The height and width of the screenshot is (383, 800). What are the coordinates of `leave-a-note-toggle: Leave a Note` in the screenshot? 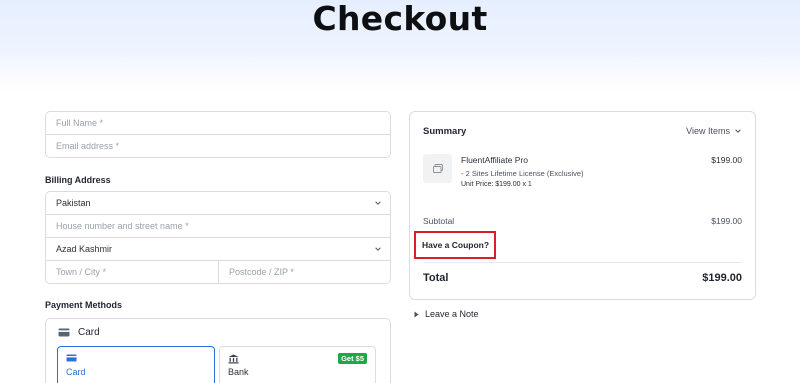 It's located at (446, 314).